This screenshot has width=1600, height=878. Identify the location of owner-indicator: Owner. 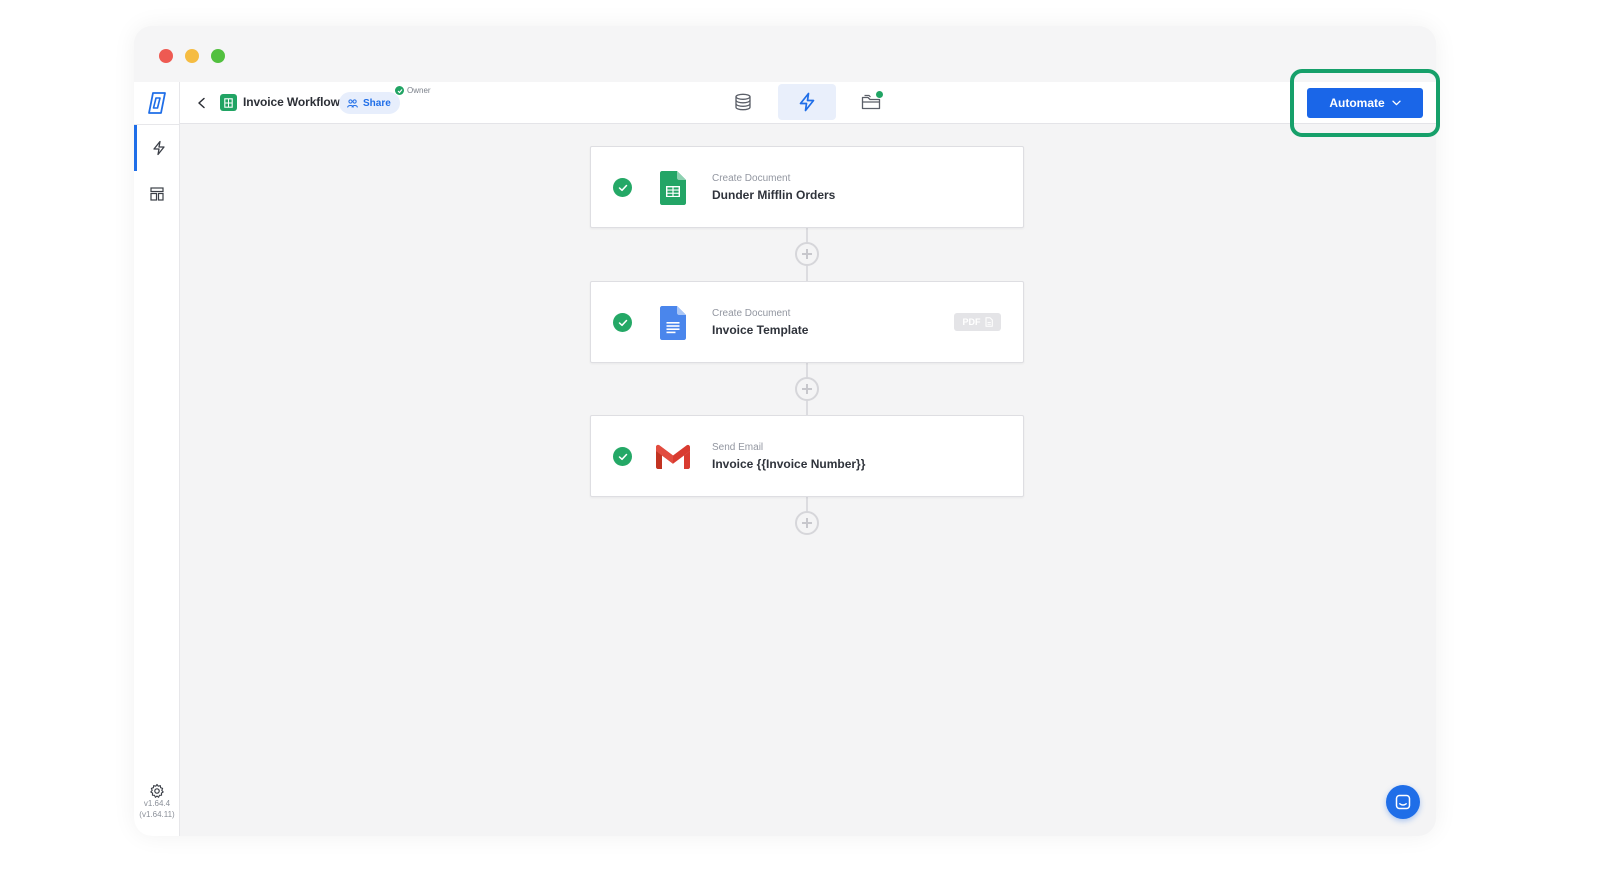
(413, 90).